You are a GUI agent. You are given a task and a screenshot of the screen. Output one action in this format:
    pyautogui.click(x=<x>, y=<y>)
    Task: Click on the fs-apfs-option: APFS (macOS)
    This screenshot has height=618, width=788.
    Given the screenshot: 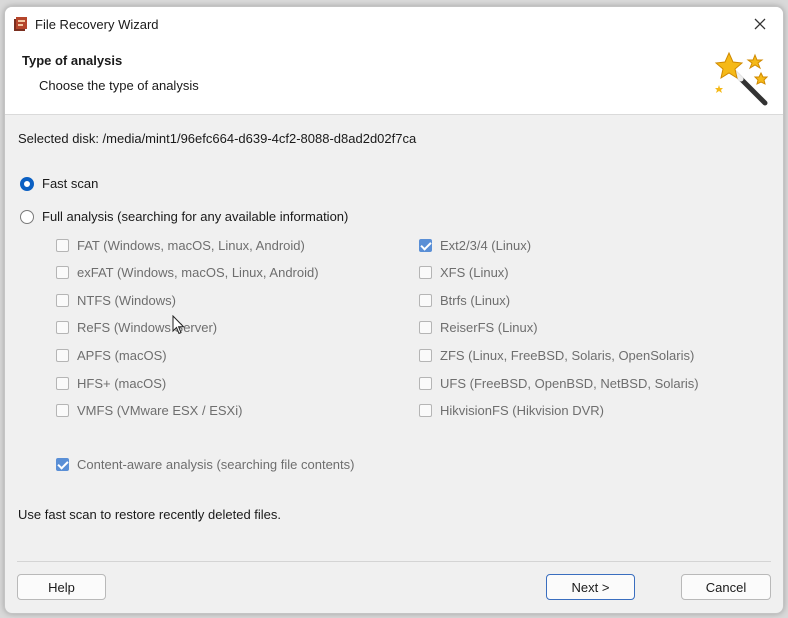 What is the action you would take?
    pyautogui.click(x=111, y=355)
    